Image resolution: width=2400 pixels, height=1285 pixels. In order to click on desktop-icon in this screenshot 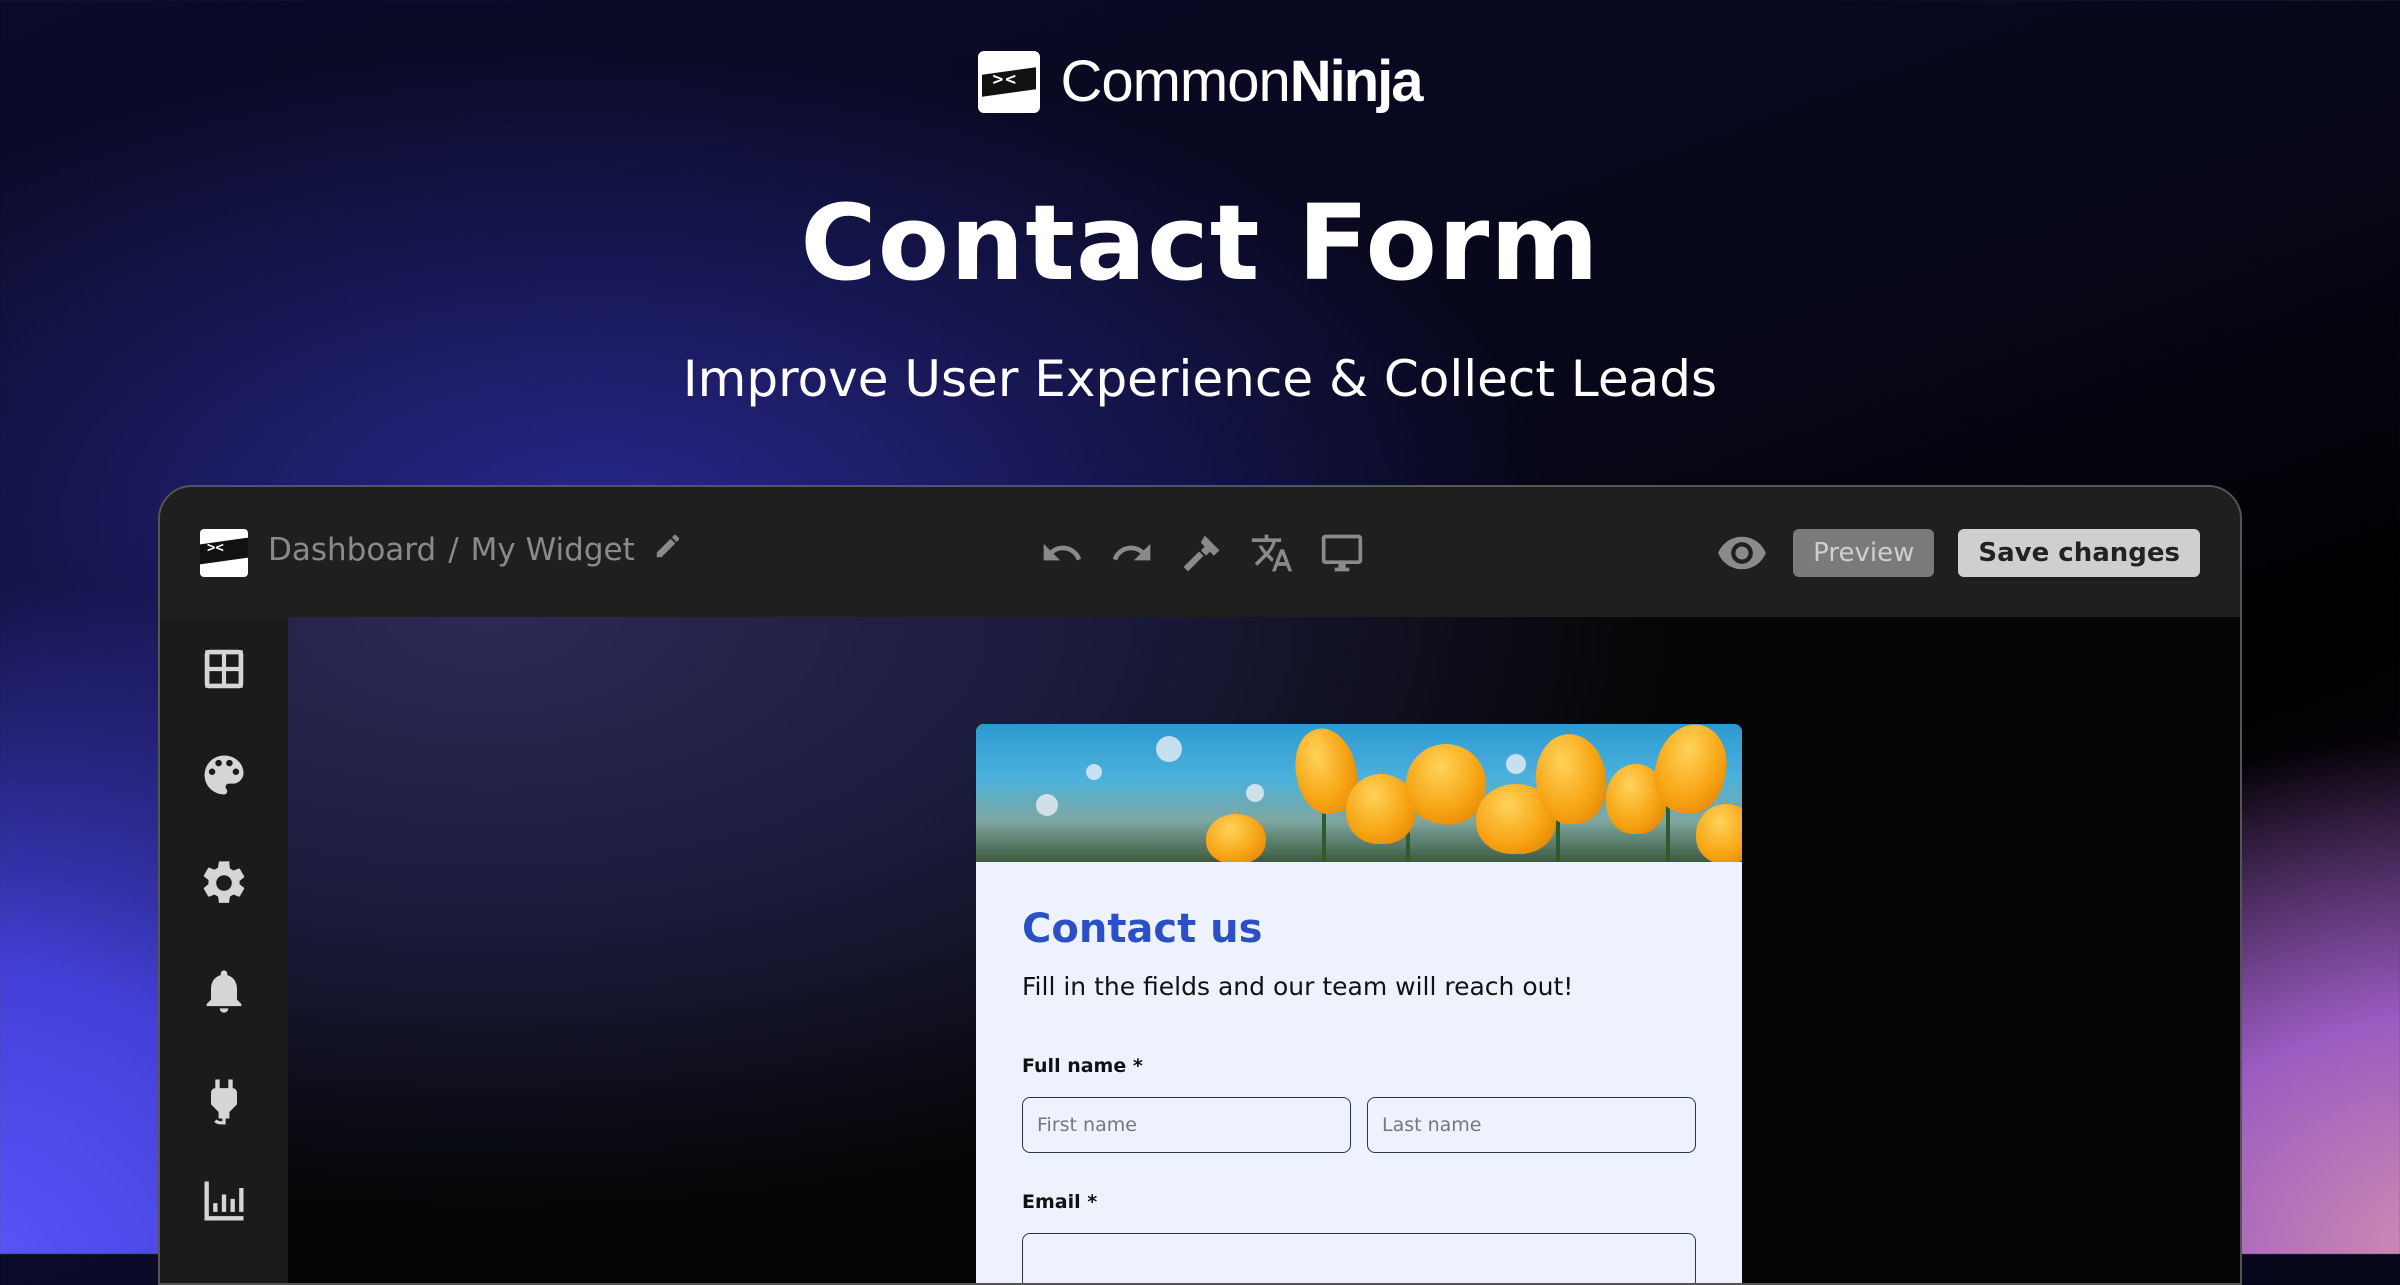, I will do `click(1342, 553)`.